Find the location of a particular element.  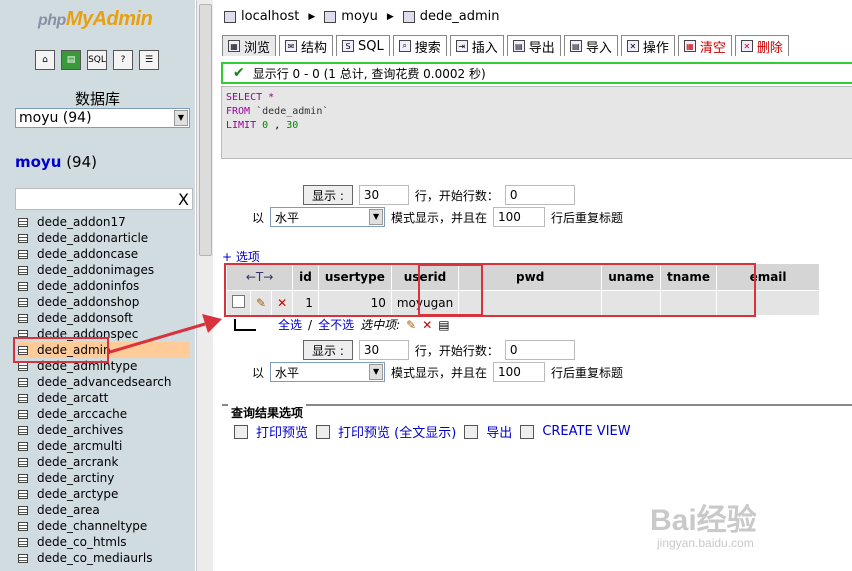

sidebar-item-table: dede_advancedsearch is located at coordinates (104, 382).